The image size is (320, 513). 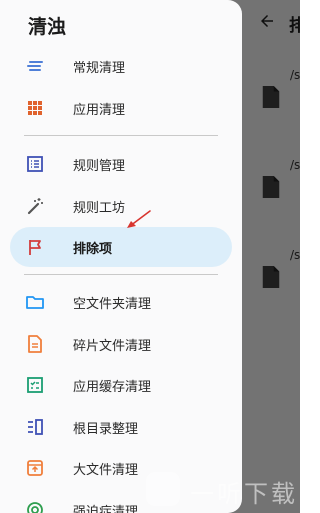 What do you see at coordinates (35, 302) in the screenshot?
I see `folder-icon` at bounding box center [35, 302].